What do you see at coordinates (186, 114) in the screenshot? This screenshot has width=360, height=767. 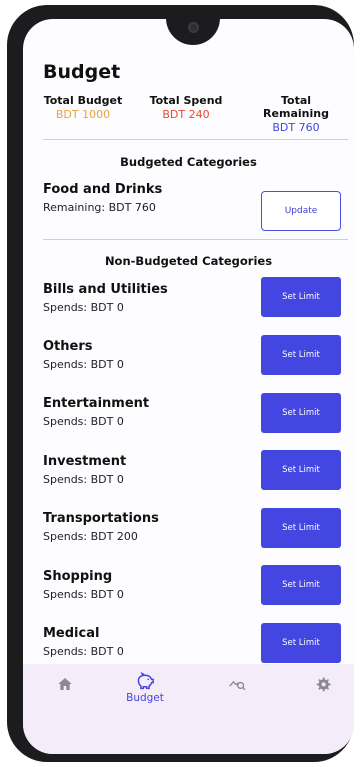 I see `total-spend-value: BDT 240` at bounding box center [186, 114].